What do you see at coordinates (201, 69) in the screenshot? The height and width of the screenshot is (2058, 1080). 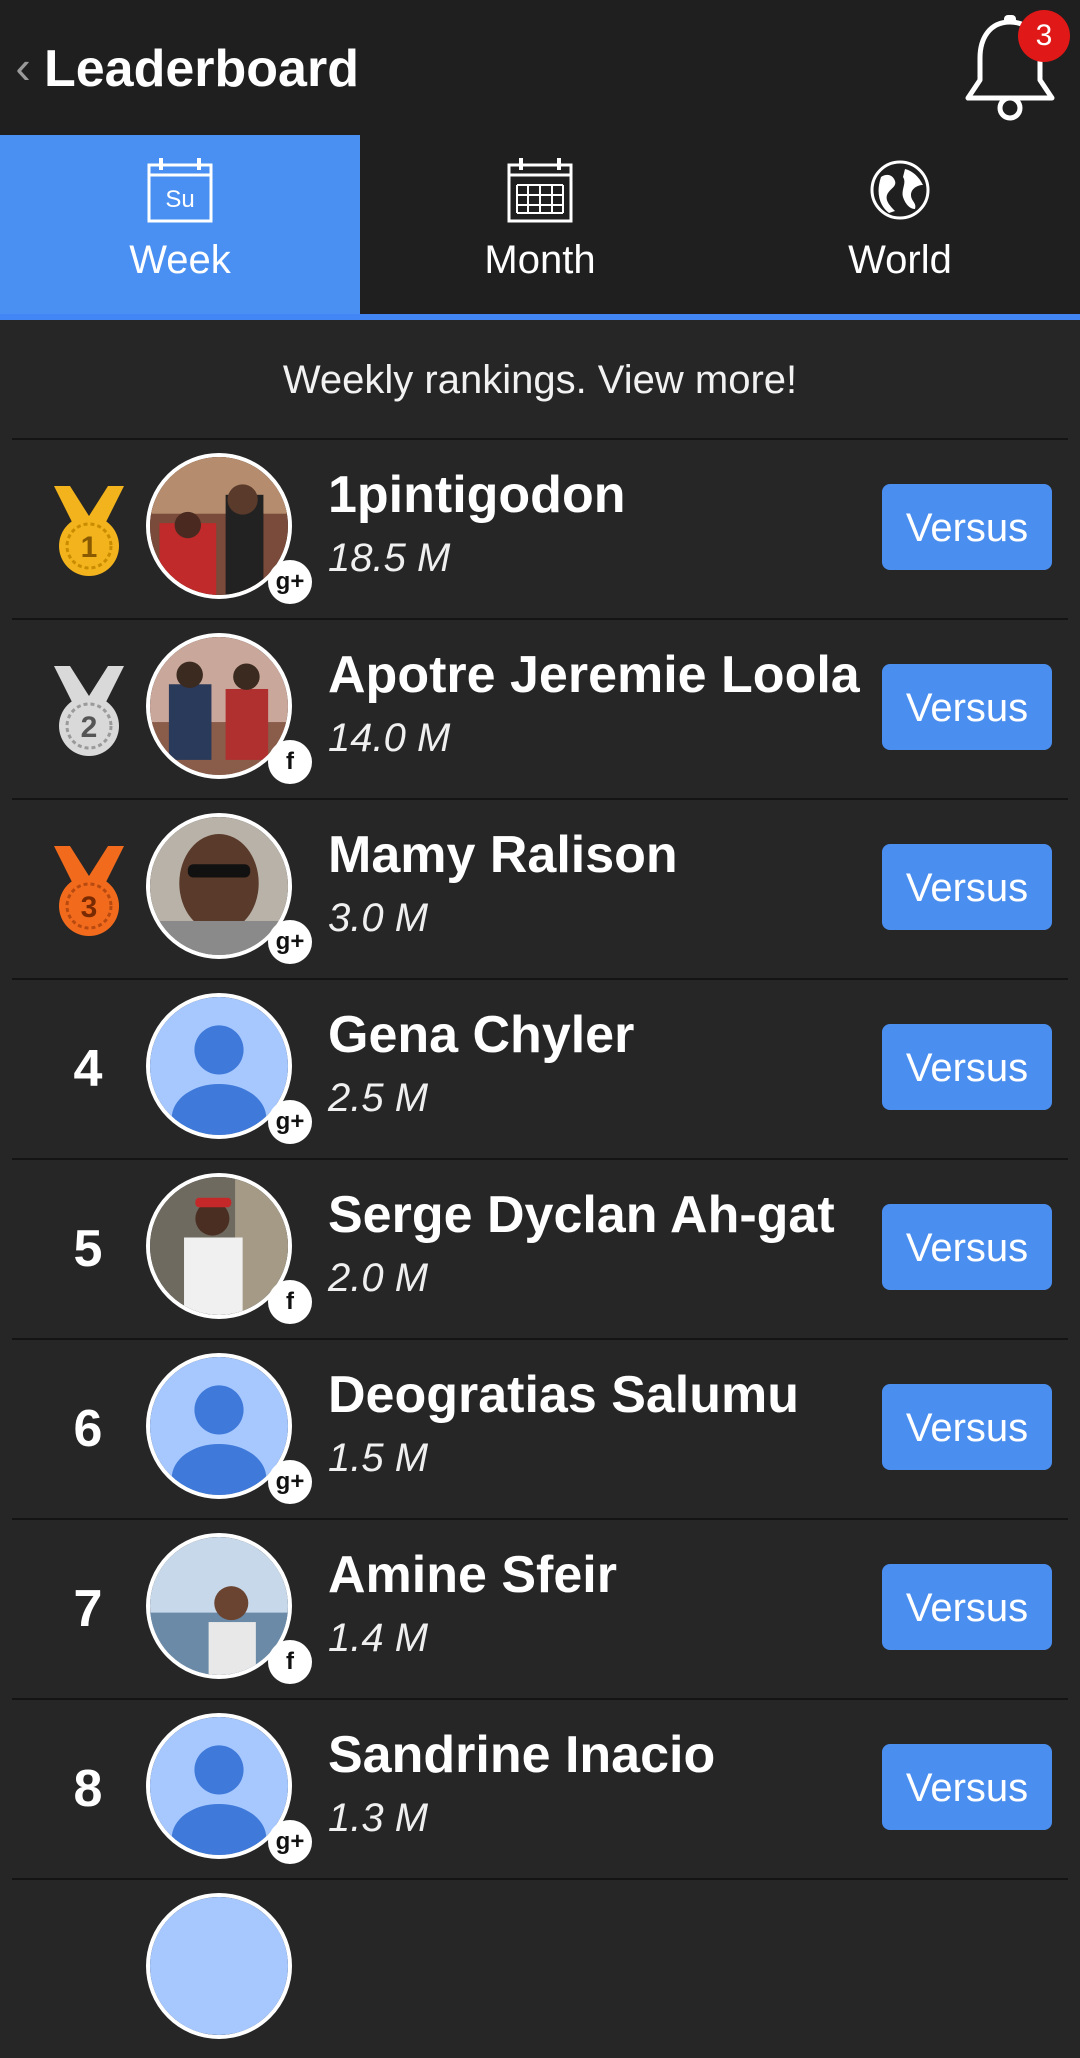 I see `page-title: Leaderboard` at bounding box center [201, 69].